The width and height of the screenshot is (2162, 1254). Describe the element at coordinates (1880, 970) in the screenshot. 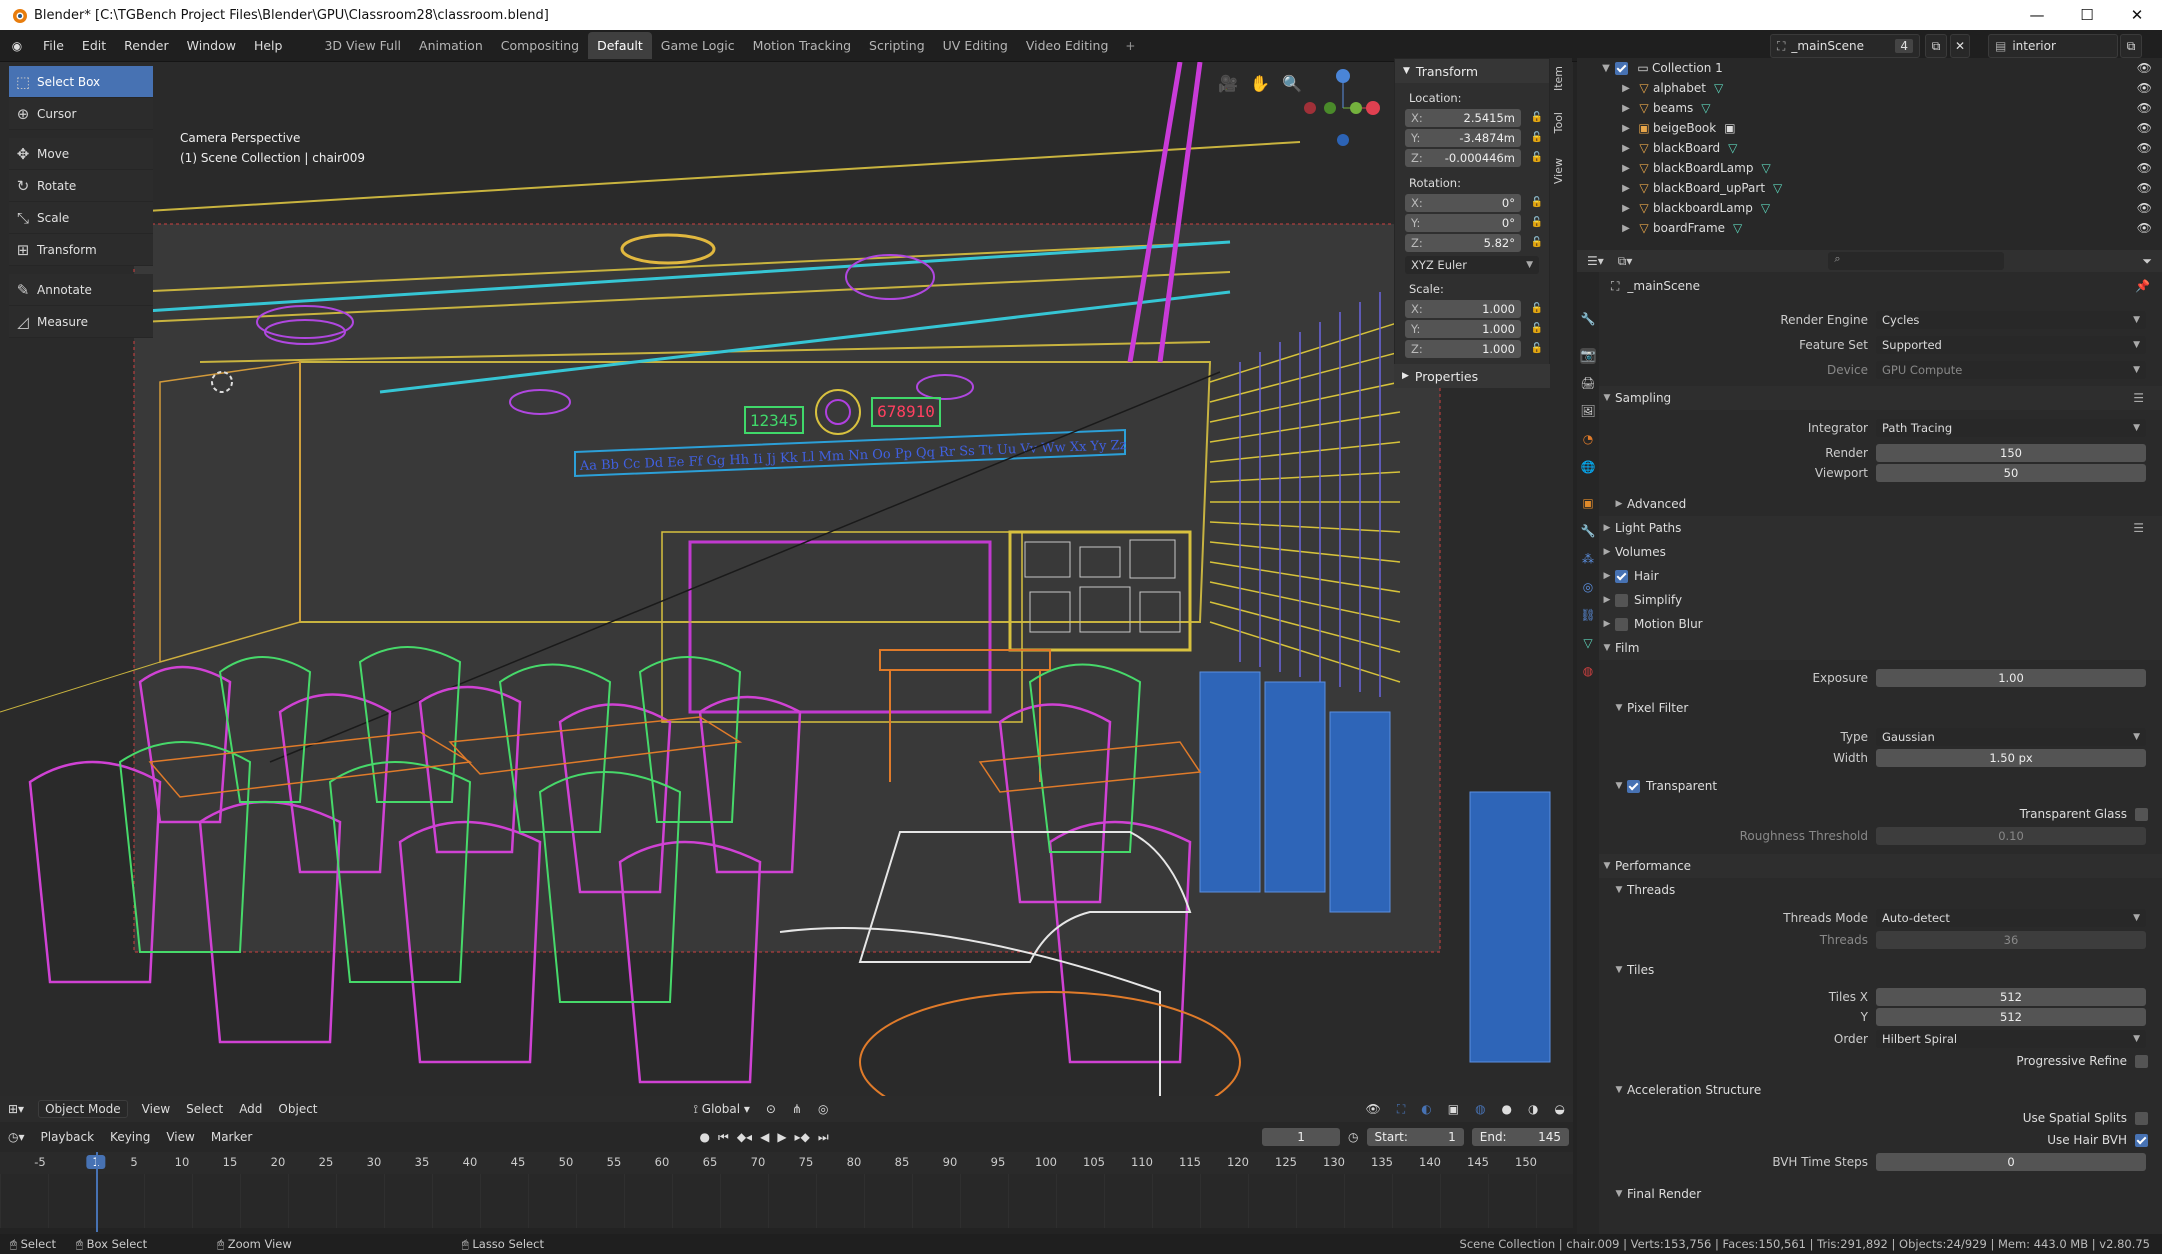

I see `tiles-subpanel-header: ▼ Tiles` at that location.